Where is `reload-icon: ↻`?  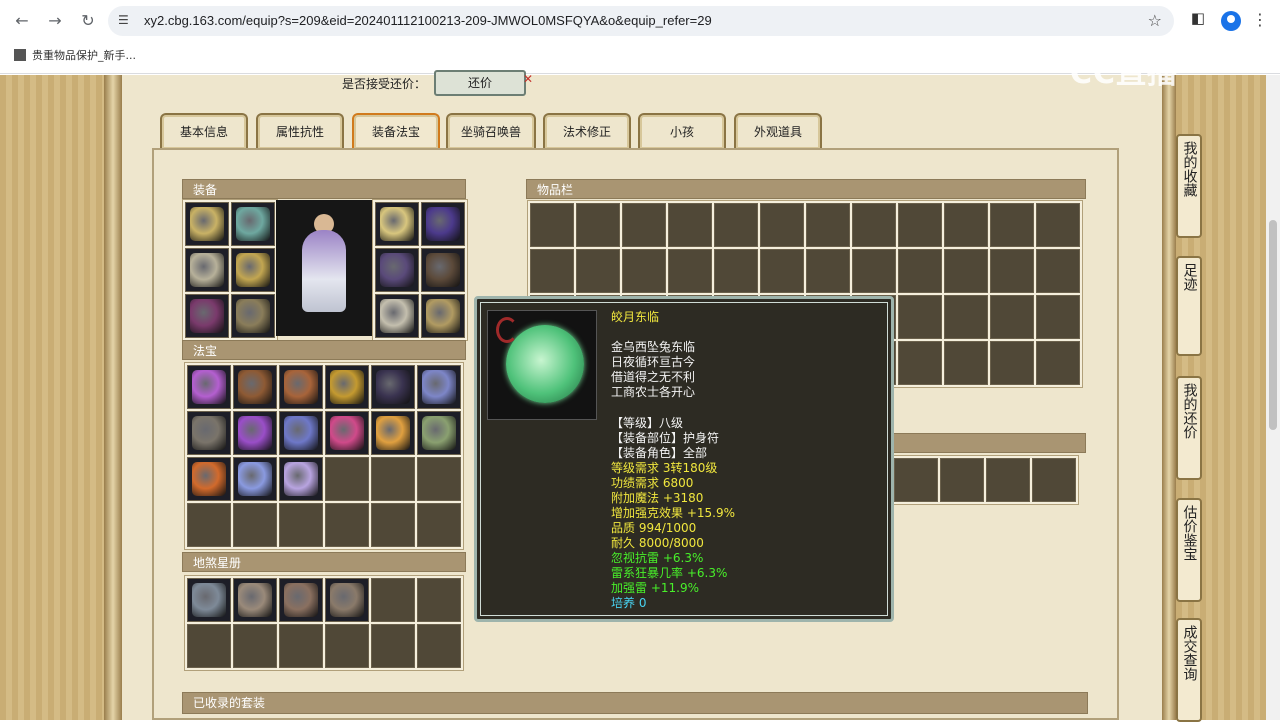
reload-icon: ↻ is located at coordinates (88, 21).